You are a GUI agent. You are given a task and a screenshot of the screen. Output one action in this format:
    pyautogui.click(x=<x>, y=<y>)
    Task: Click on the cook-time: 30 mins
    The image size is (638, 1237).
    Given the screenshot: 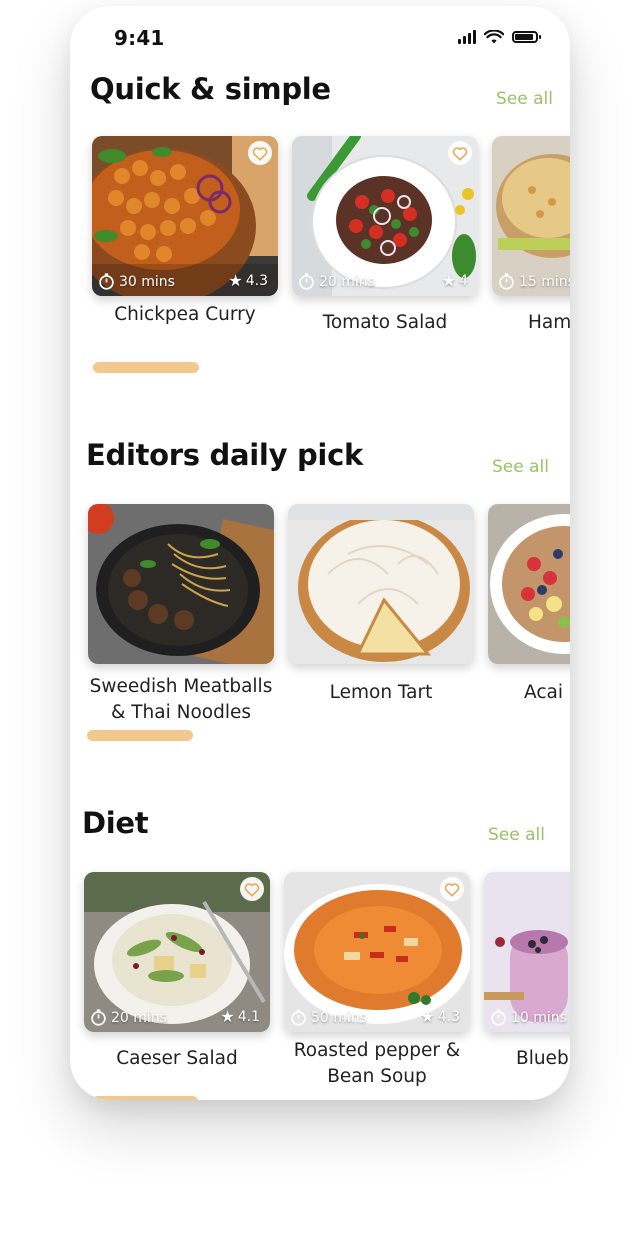 What is the action you would take?
    pyautogui.click(x=136, y=281)
    